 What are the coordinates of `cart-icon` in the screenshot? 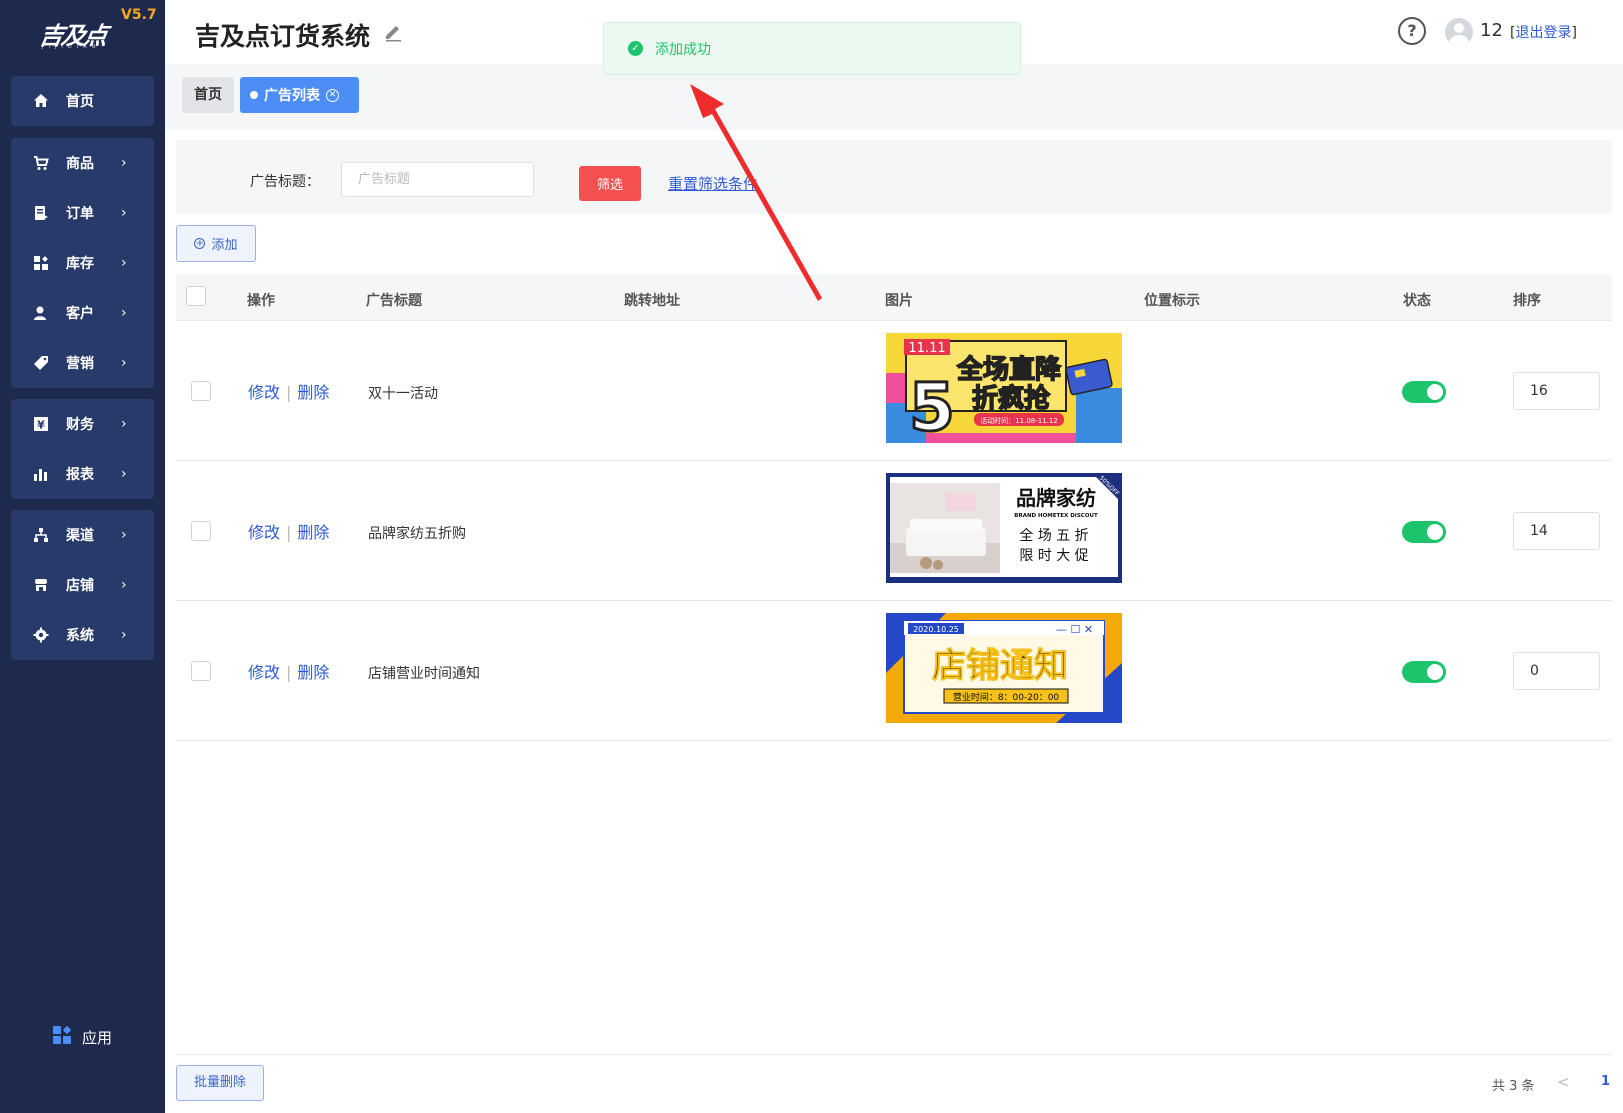 It's located at (40, 163).